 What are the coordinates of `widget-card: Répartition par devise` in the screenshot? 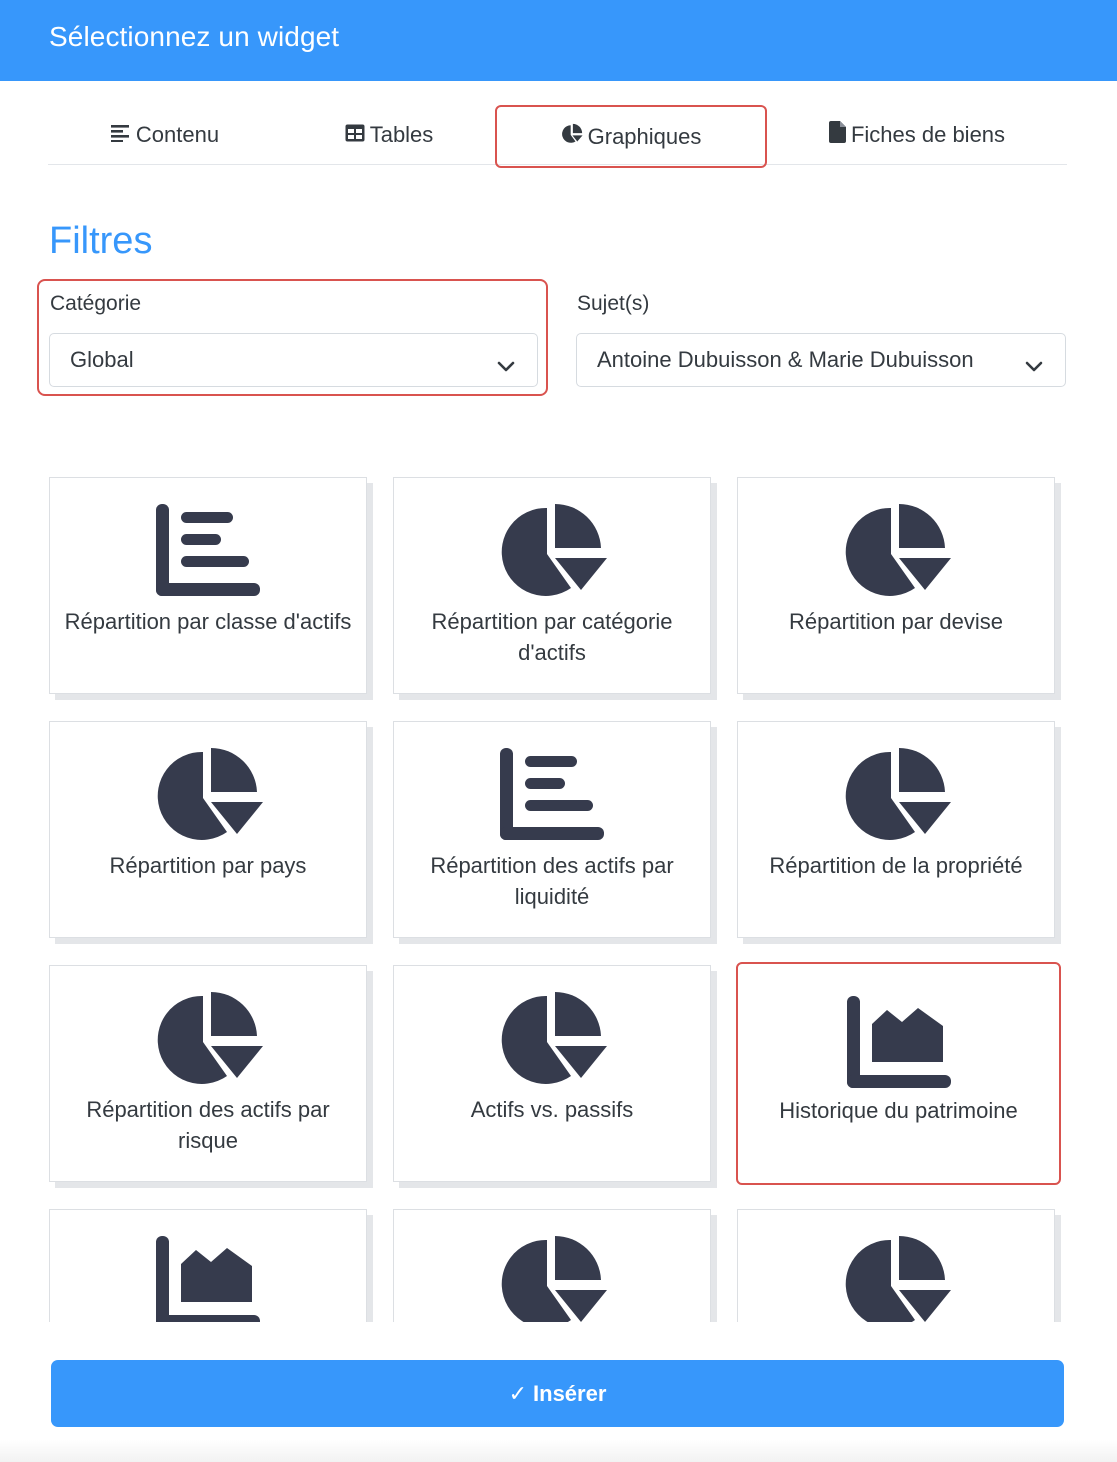 It's located at (896, 585).